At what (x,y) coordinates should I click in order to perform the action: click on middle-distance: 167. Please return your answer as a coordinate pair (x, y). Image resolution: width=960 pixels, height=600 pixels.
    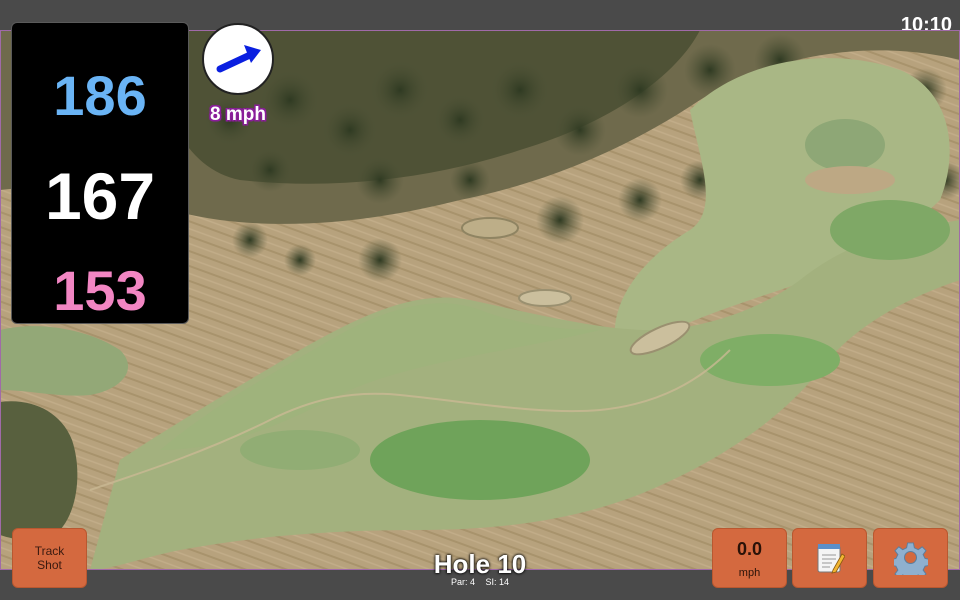
    Looking at the image, I should click on (100, 196).